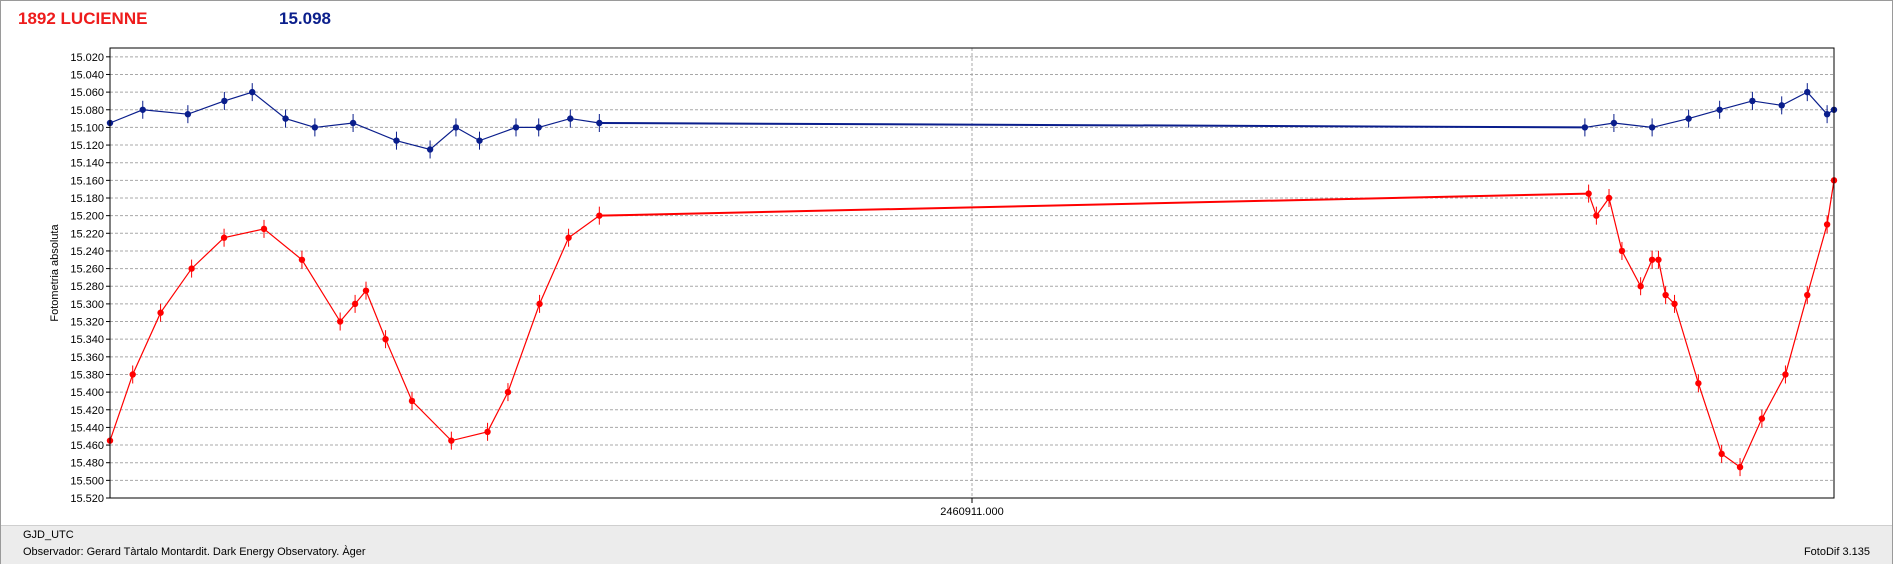 This screenshot has width=1893, height=564. I want to click on x-axis-label: GJD_UTC, so click(48, 535).